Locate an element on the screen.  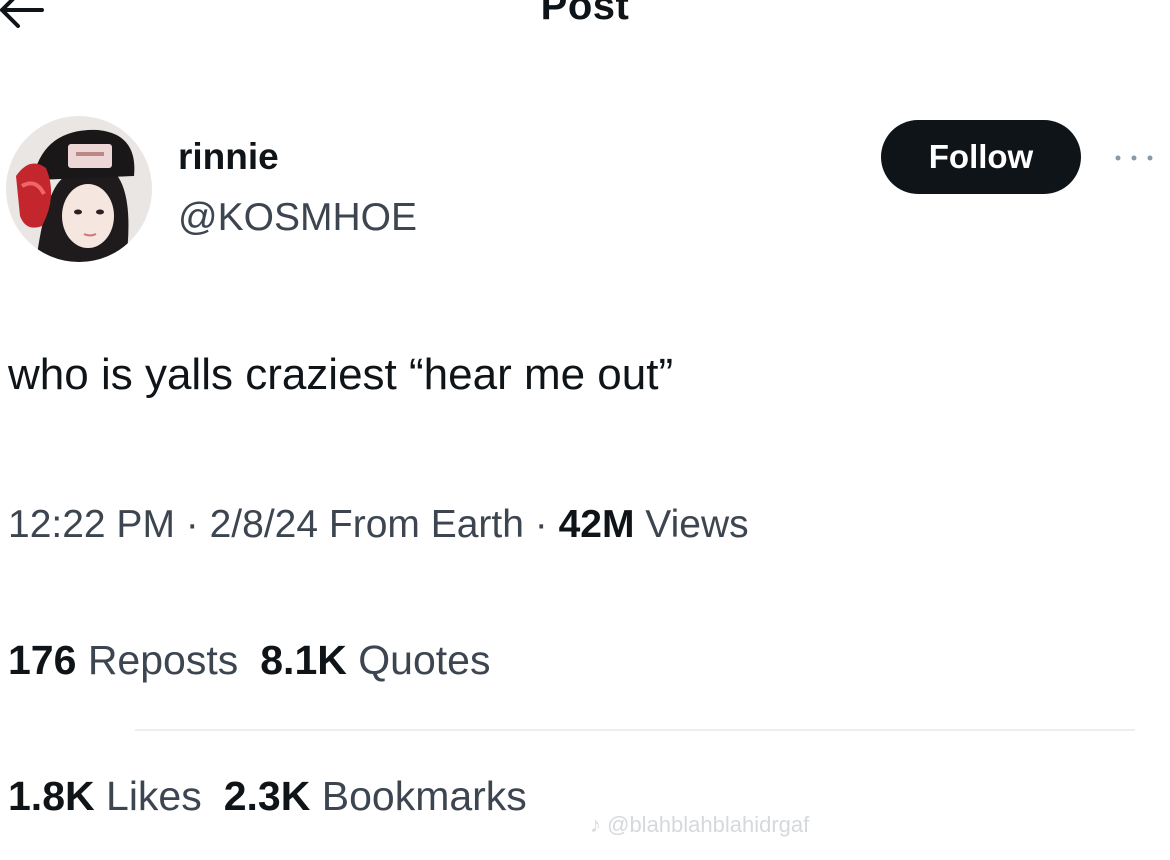
follow-button: Follow is located at coordinates (981, 157).